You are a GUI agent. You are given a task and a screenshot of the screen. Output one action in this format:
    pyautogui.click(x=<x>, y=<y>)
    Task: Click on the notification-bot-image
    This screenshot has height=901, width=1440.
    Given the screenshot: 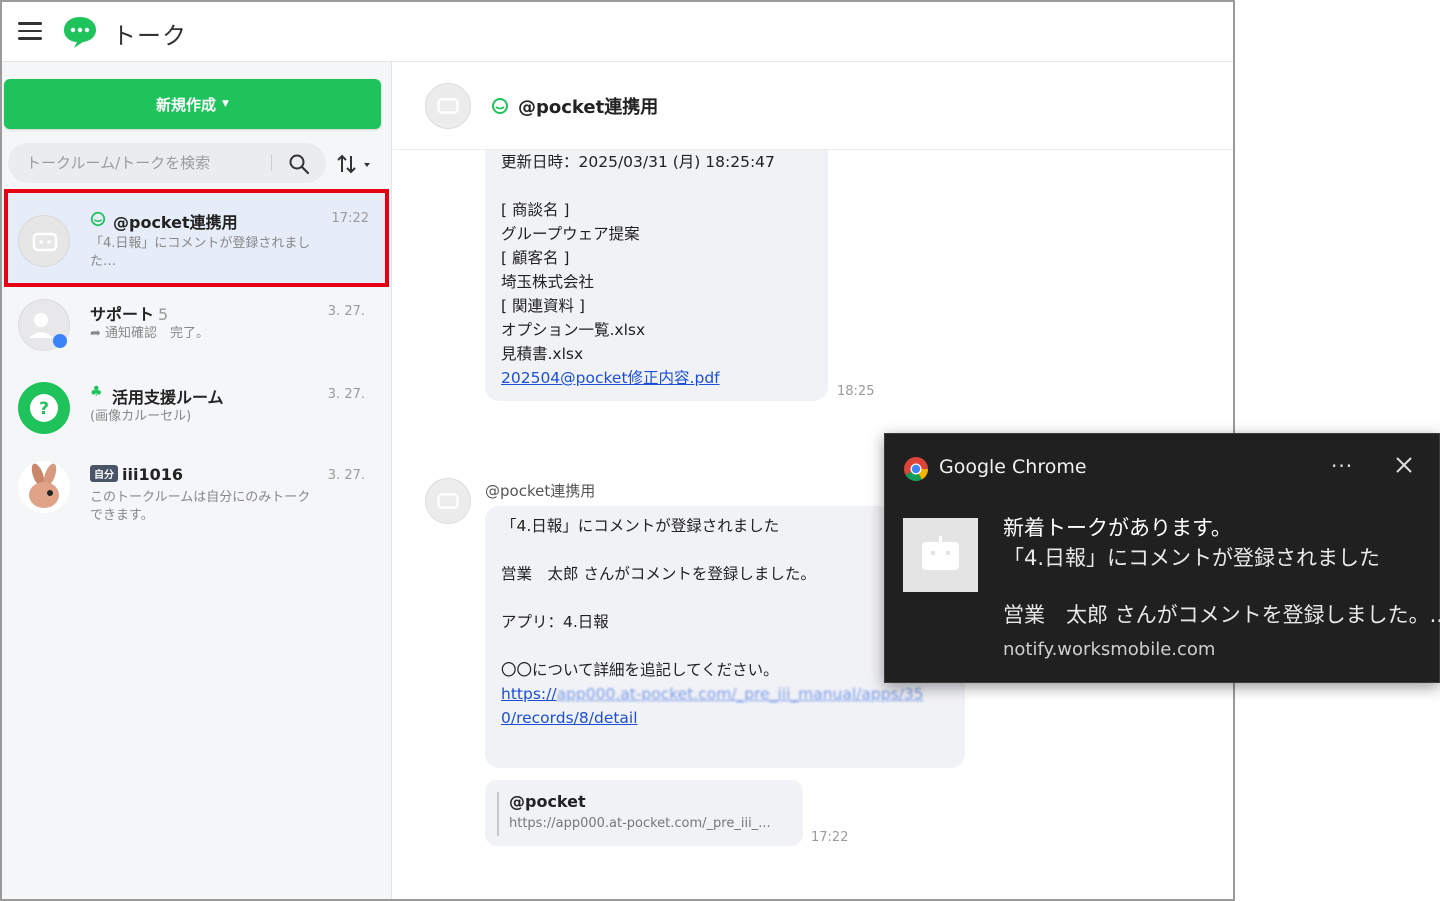 What is the action you would take?
    pyautogui.click(x=940, y=555)
    